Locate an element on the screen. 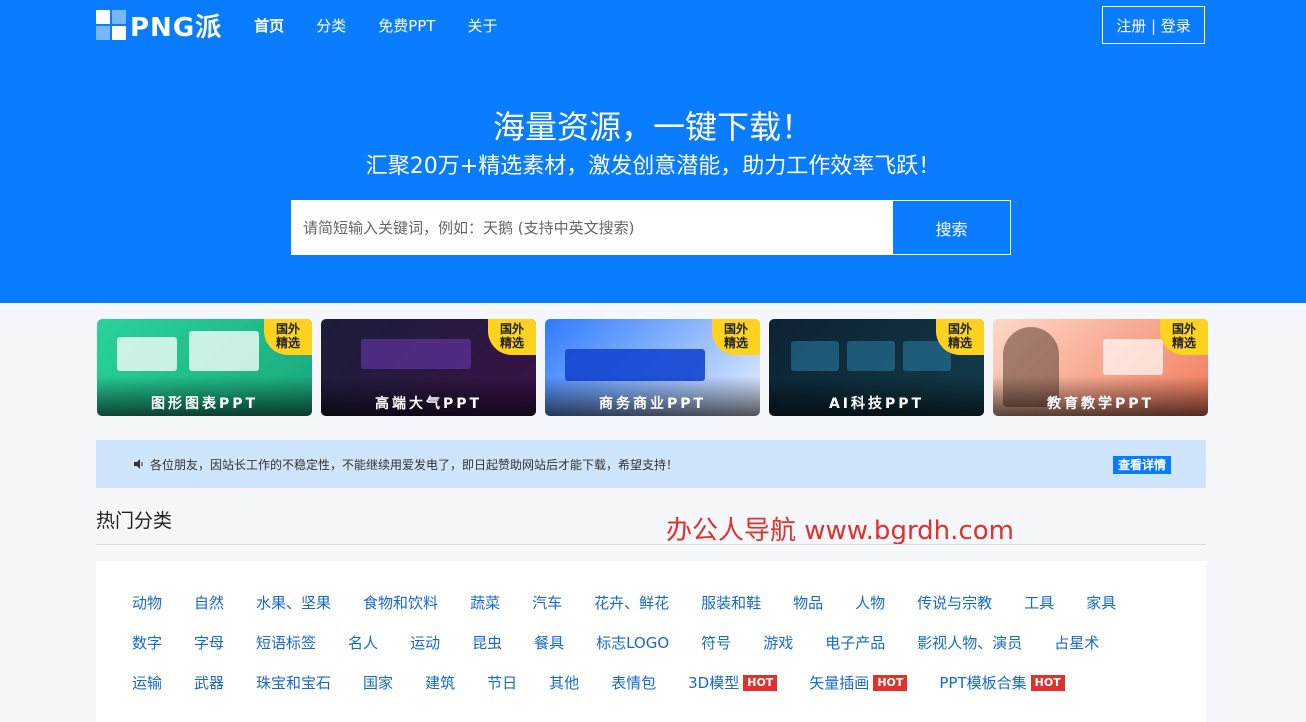 This screenshot has height=722, width=1306. category-link: 自然 is located at coordinates (209, 602).